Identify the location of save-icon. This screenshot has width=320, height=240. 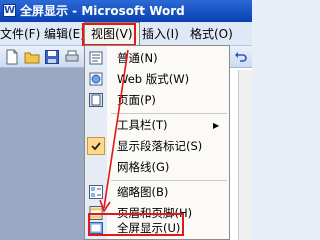
(52, 57).